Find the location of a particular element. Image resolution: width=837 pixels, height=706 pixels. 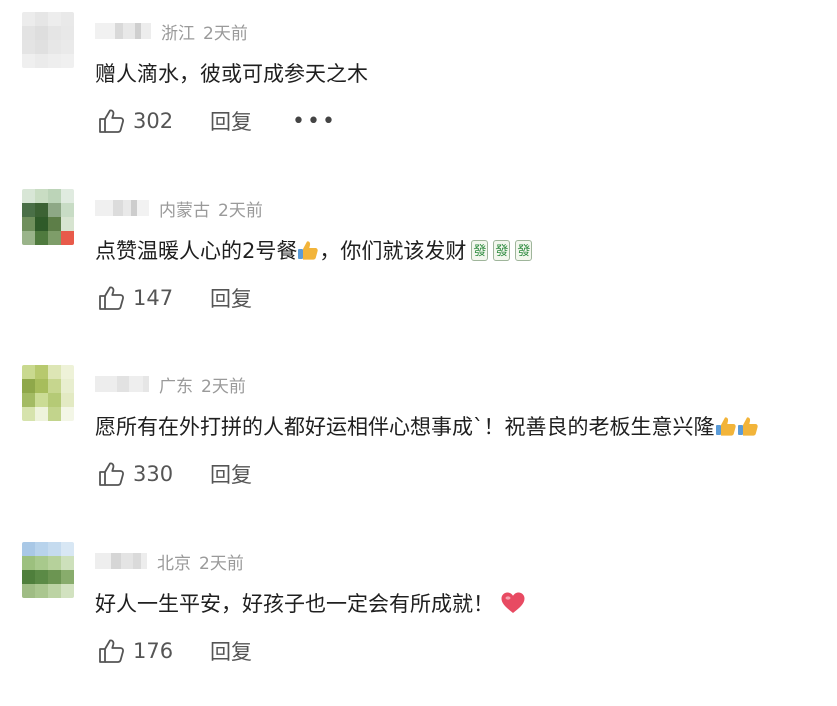

like-count: 176 is located at coordinates (153, 651).